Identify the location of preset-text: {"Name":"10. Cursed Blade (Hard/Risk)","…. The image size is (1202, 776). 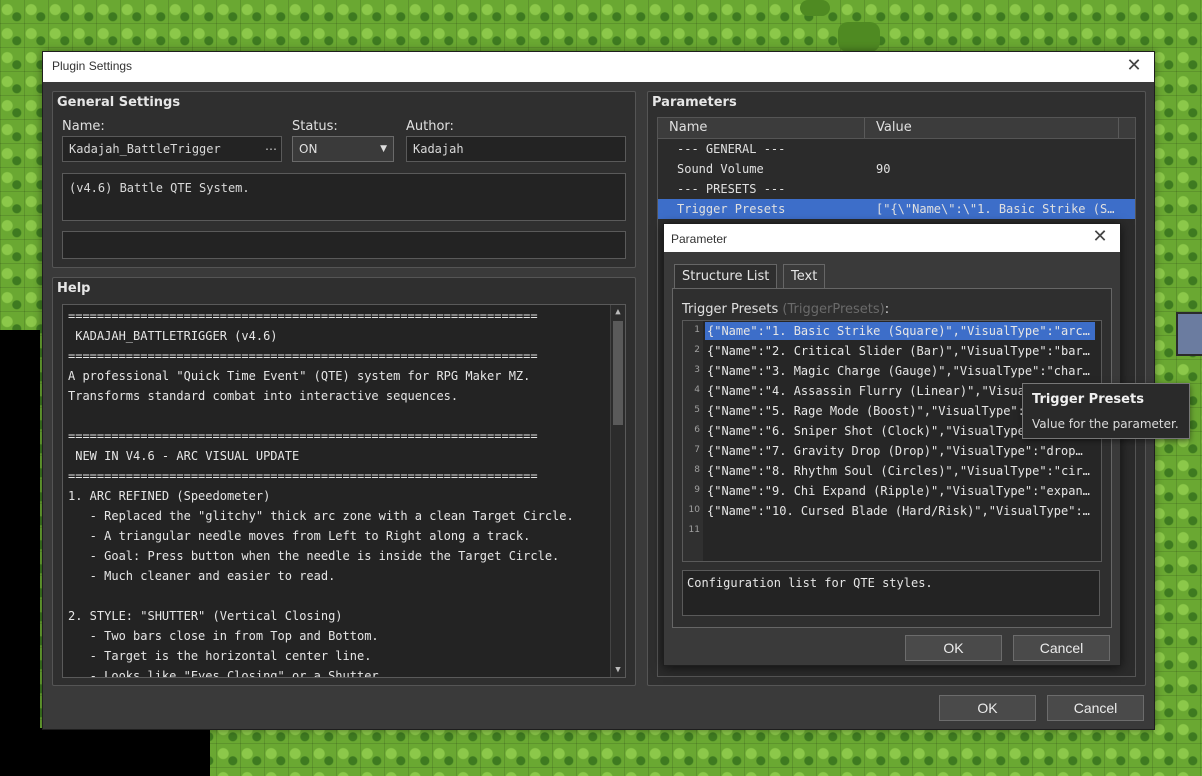
(898, 511).